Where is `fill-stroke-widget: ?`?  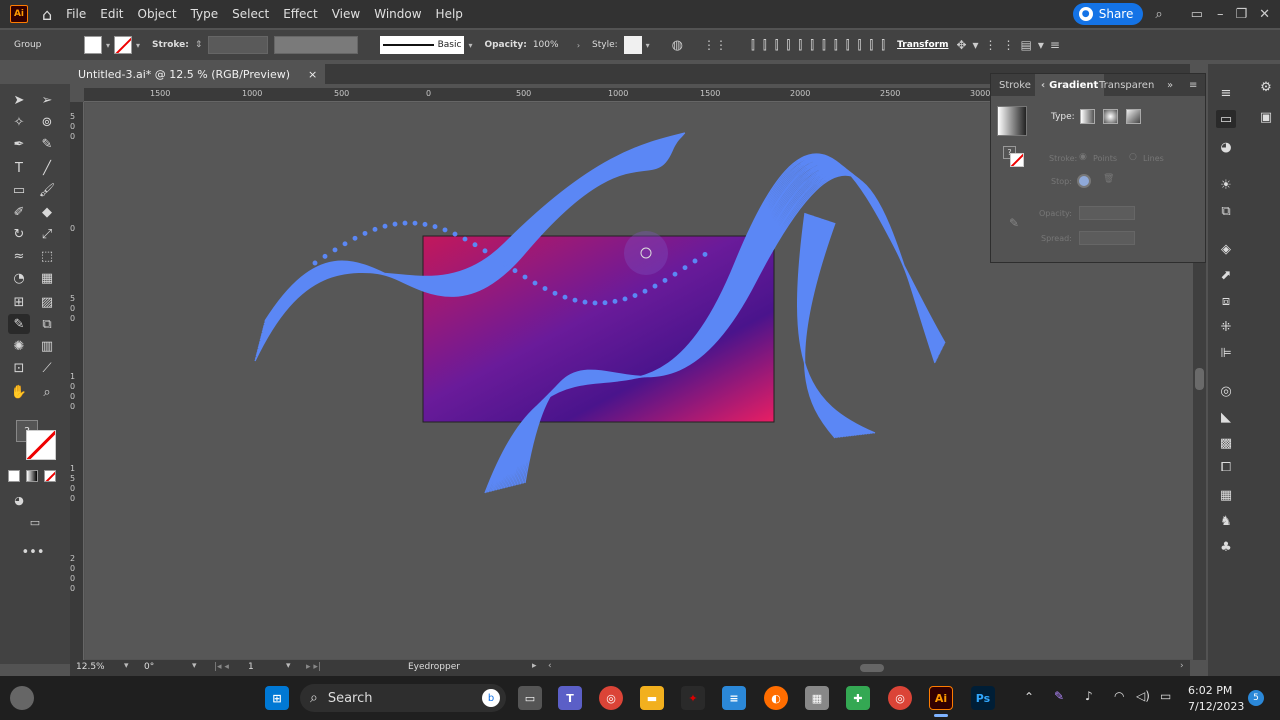
fill-stroke-widget: ? is located at coordinates (34, 439).